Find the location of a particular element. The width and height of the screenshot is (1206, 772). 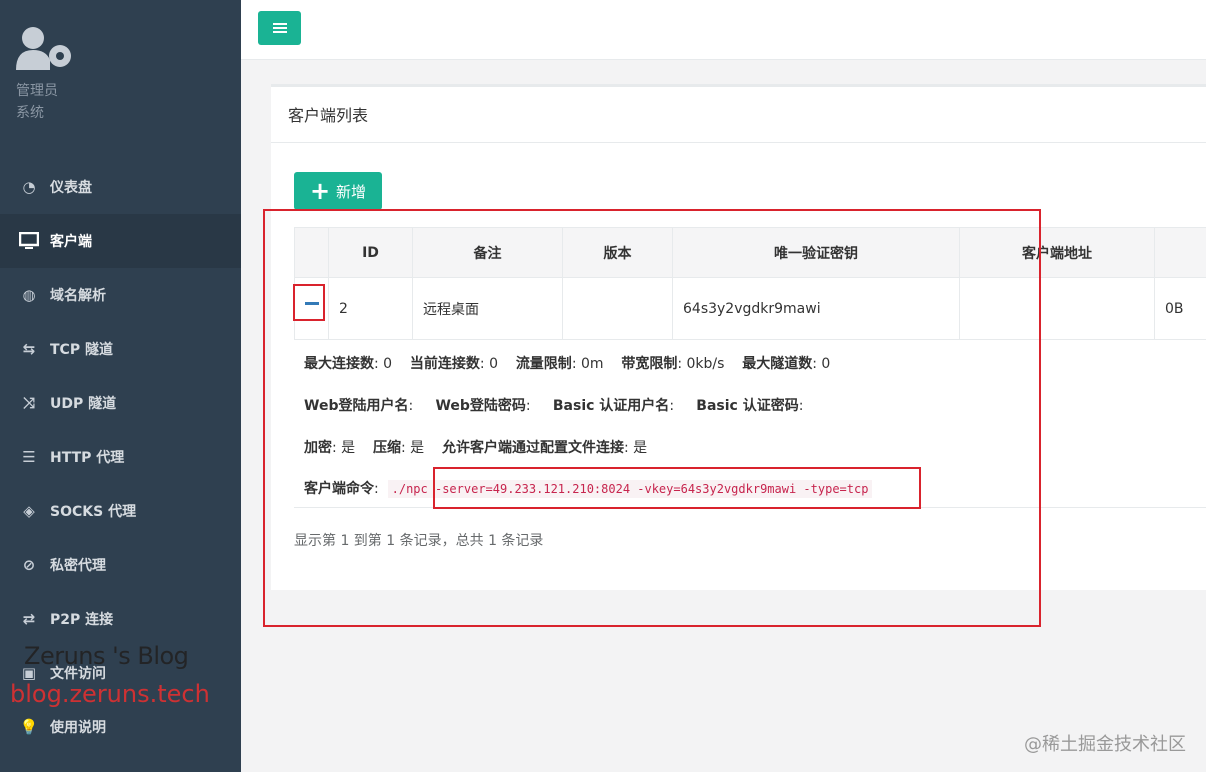

sidebar-item-domain: ◍ 域名解析 is located at coordinates (120, 295).